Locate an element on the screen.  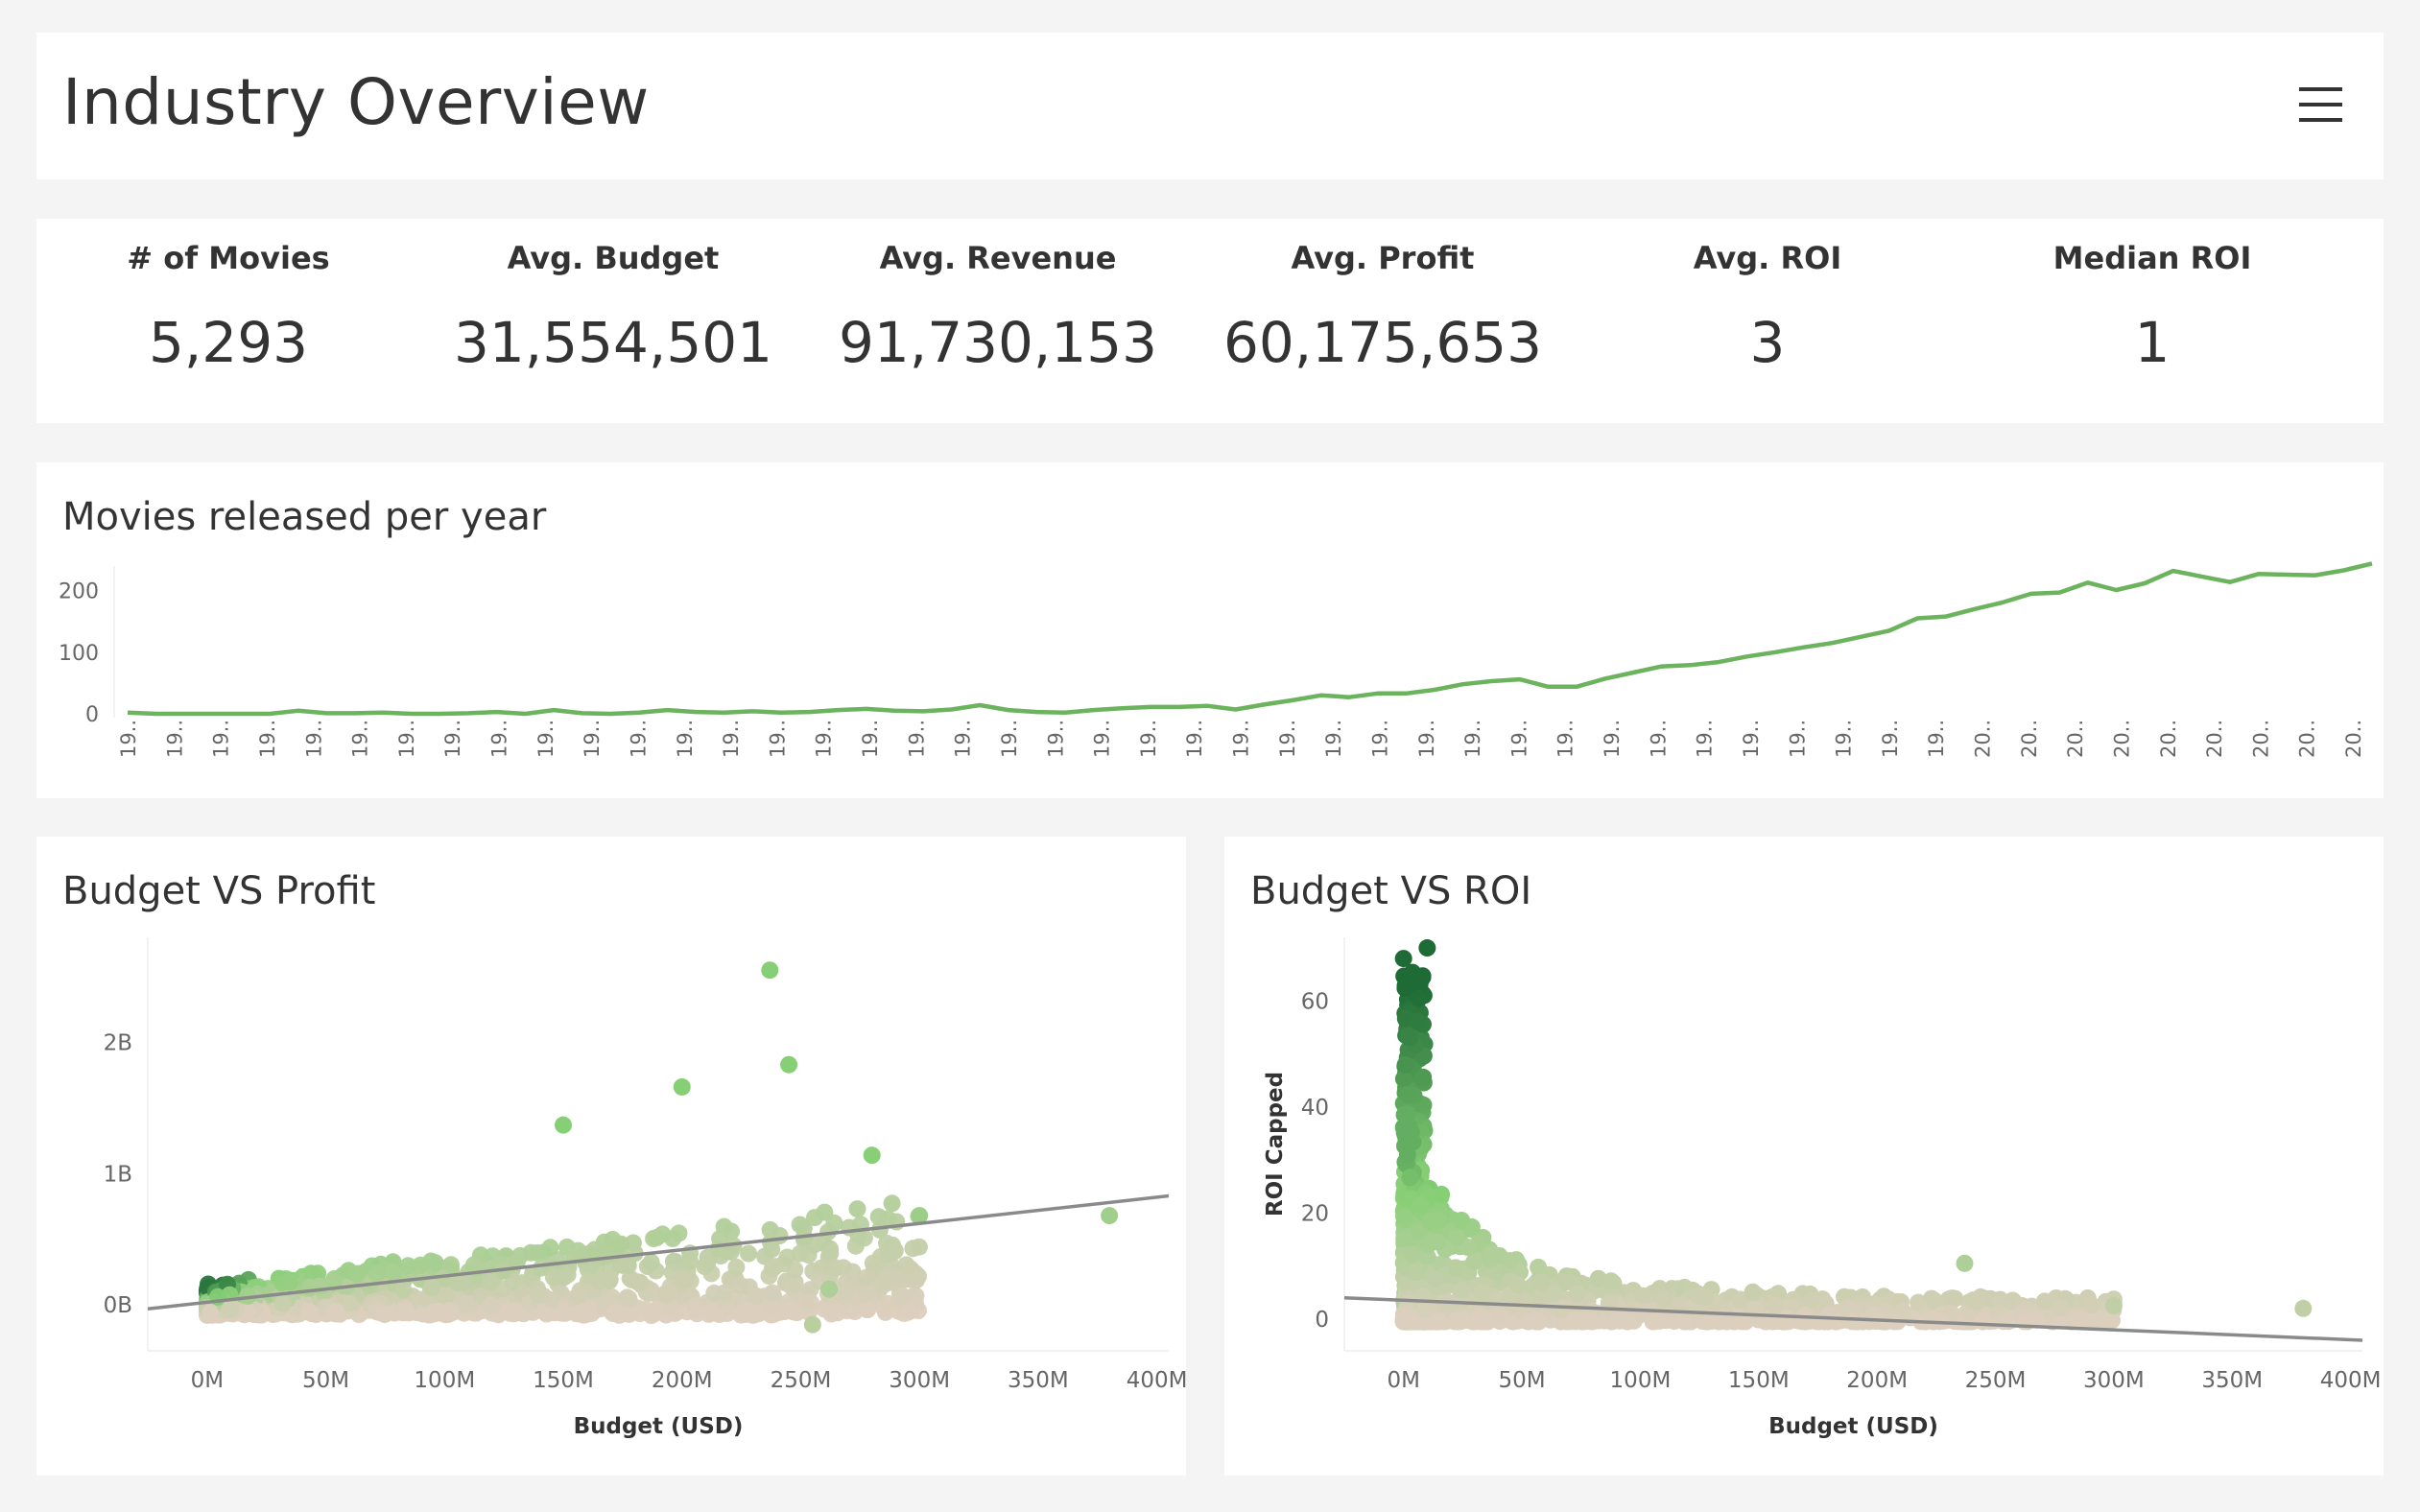
header-card: Industry Overview is located at coordinates (1210, 106).